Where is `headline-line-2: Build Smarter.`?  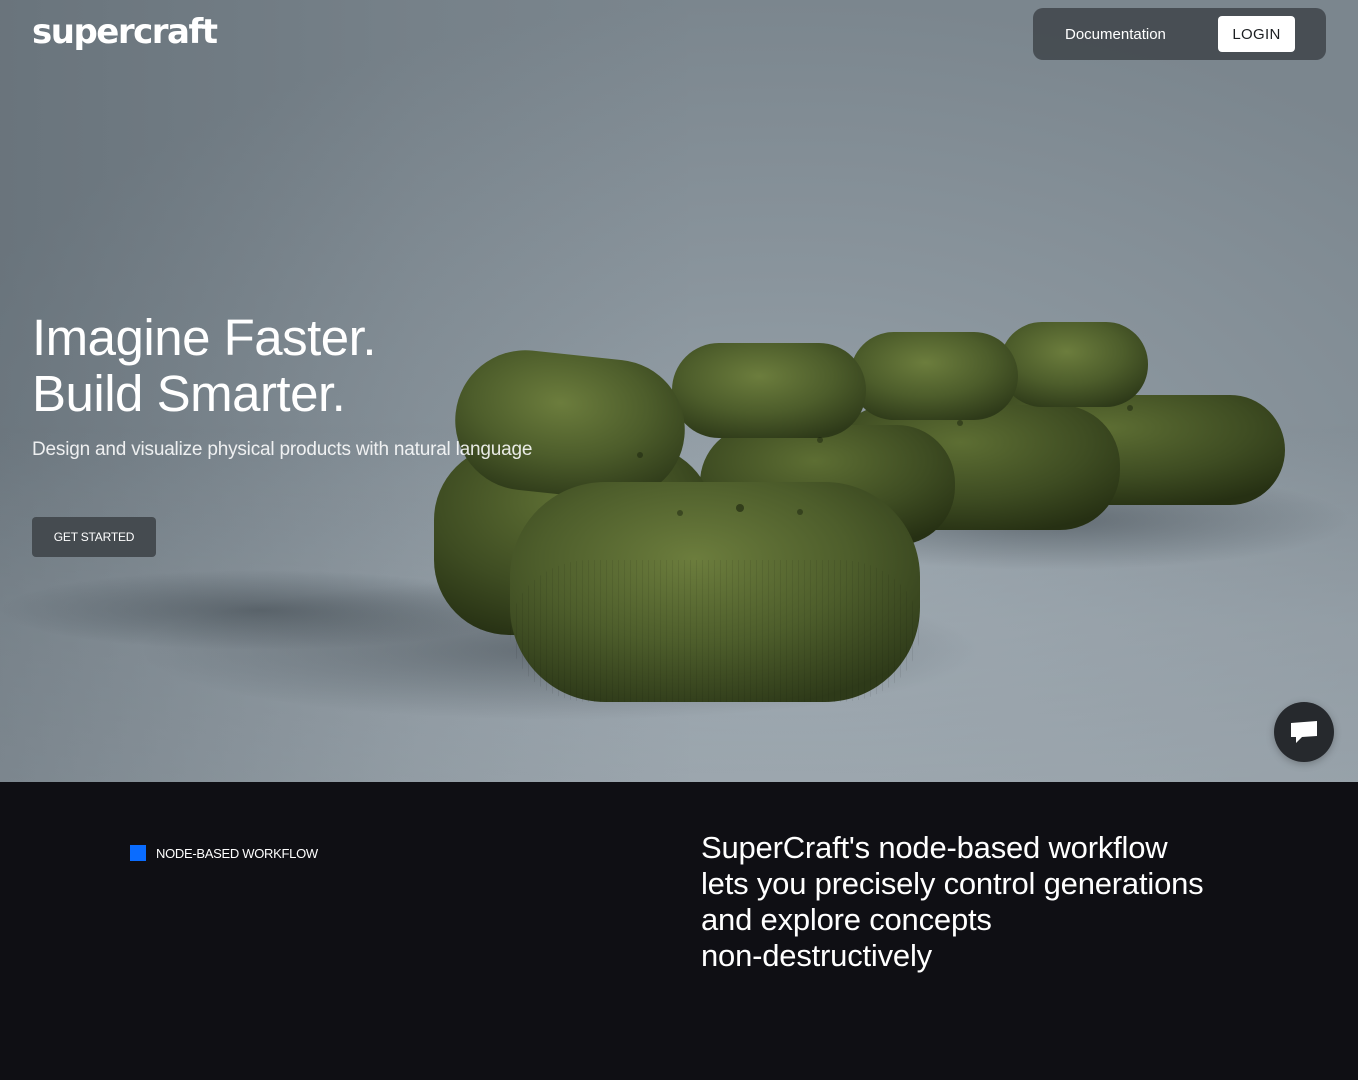 headline-line-2: Build Smarter. is located at coordinates (189, 393).